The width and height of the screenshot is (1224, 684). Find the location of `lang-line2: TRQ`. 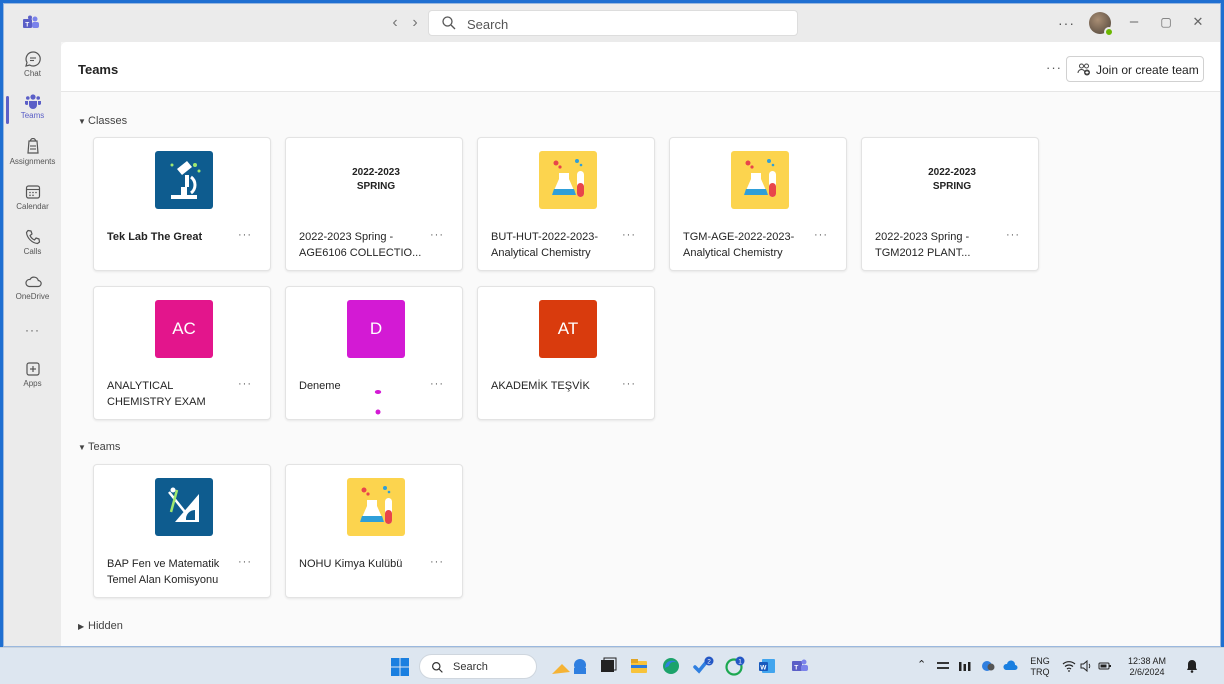

lang-line2: TRQ is located at coordinates (1040, 672).